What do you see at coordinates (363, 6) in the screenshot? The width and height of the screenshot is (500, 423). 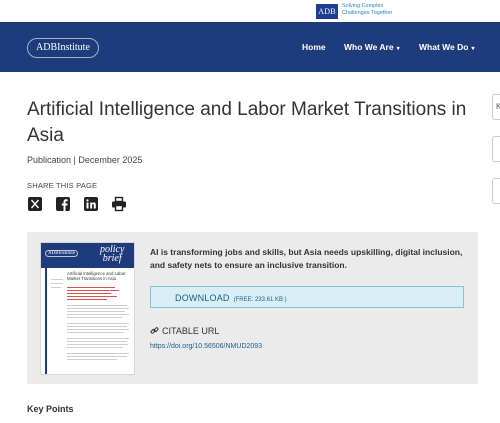 I see `adb-tagline-line-1: Solving Complex` at bounding box center [363, 6].